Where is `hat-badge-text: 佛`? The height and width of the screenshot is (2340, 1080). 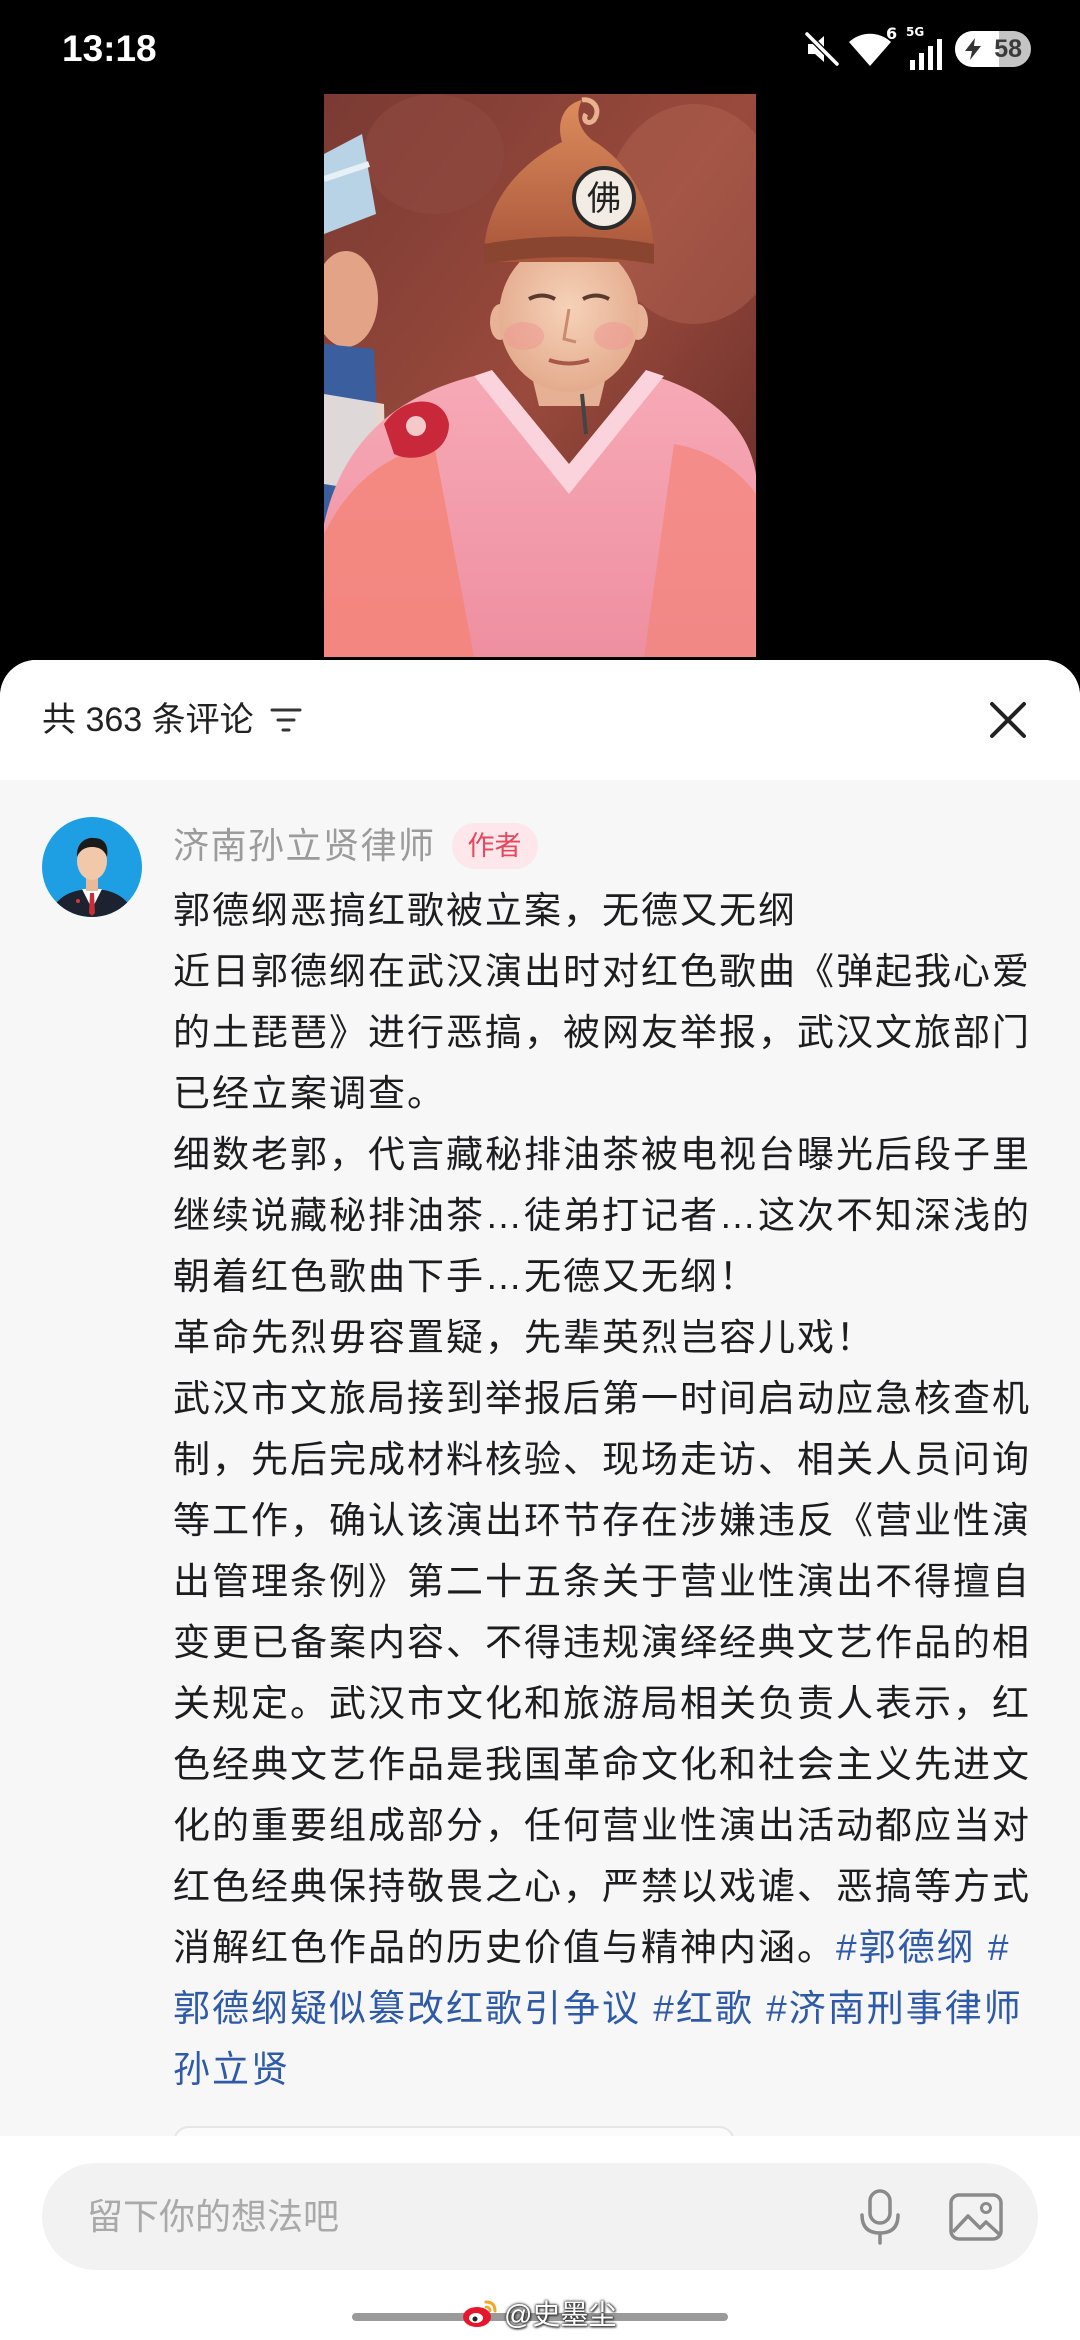
hat-badge-text: 佛 is located at coordinates (604, 199).